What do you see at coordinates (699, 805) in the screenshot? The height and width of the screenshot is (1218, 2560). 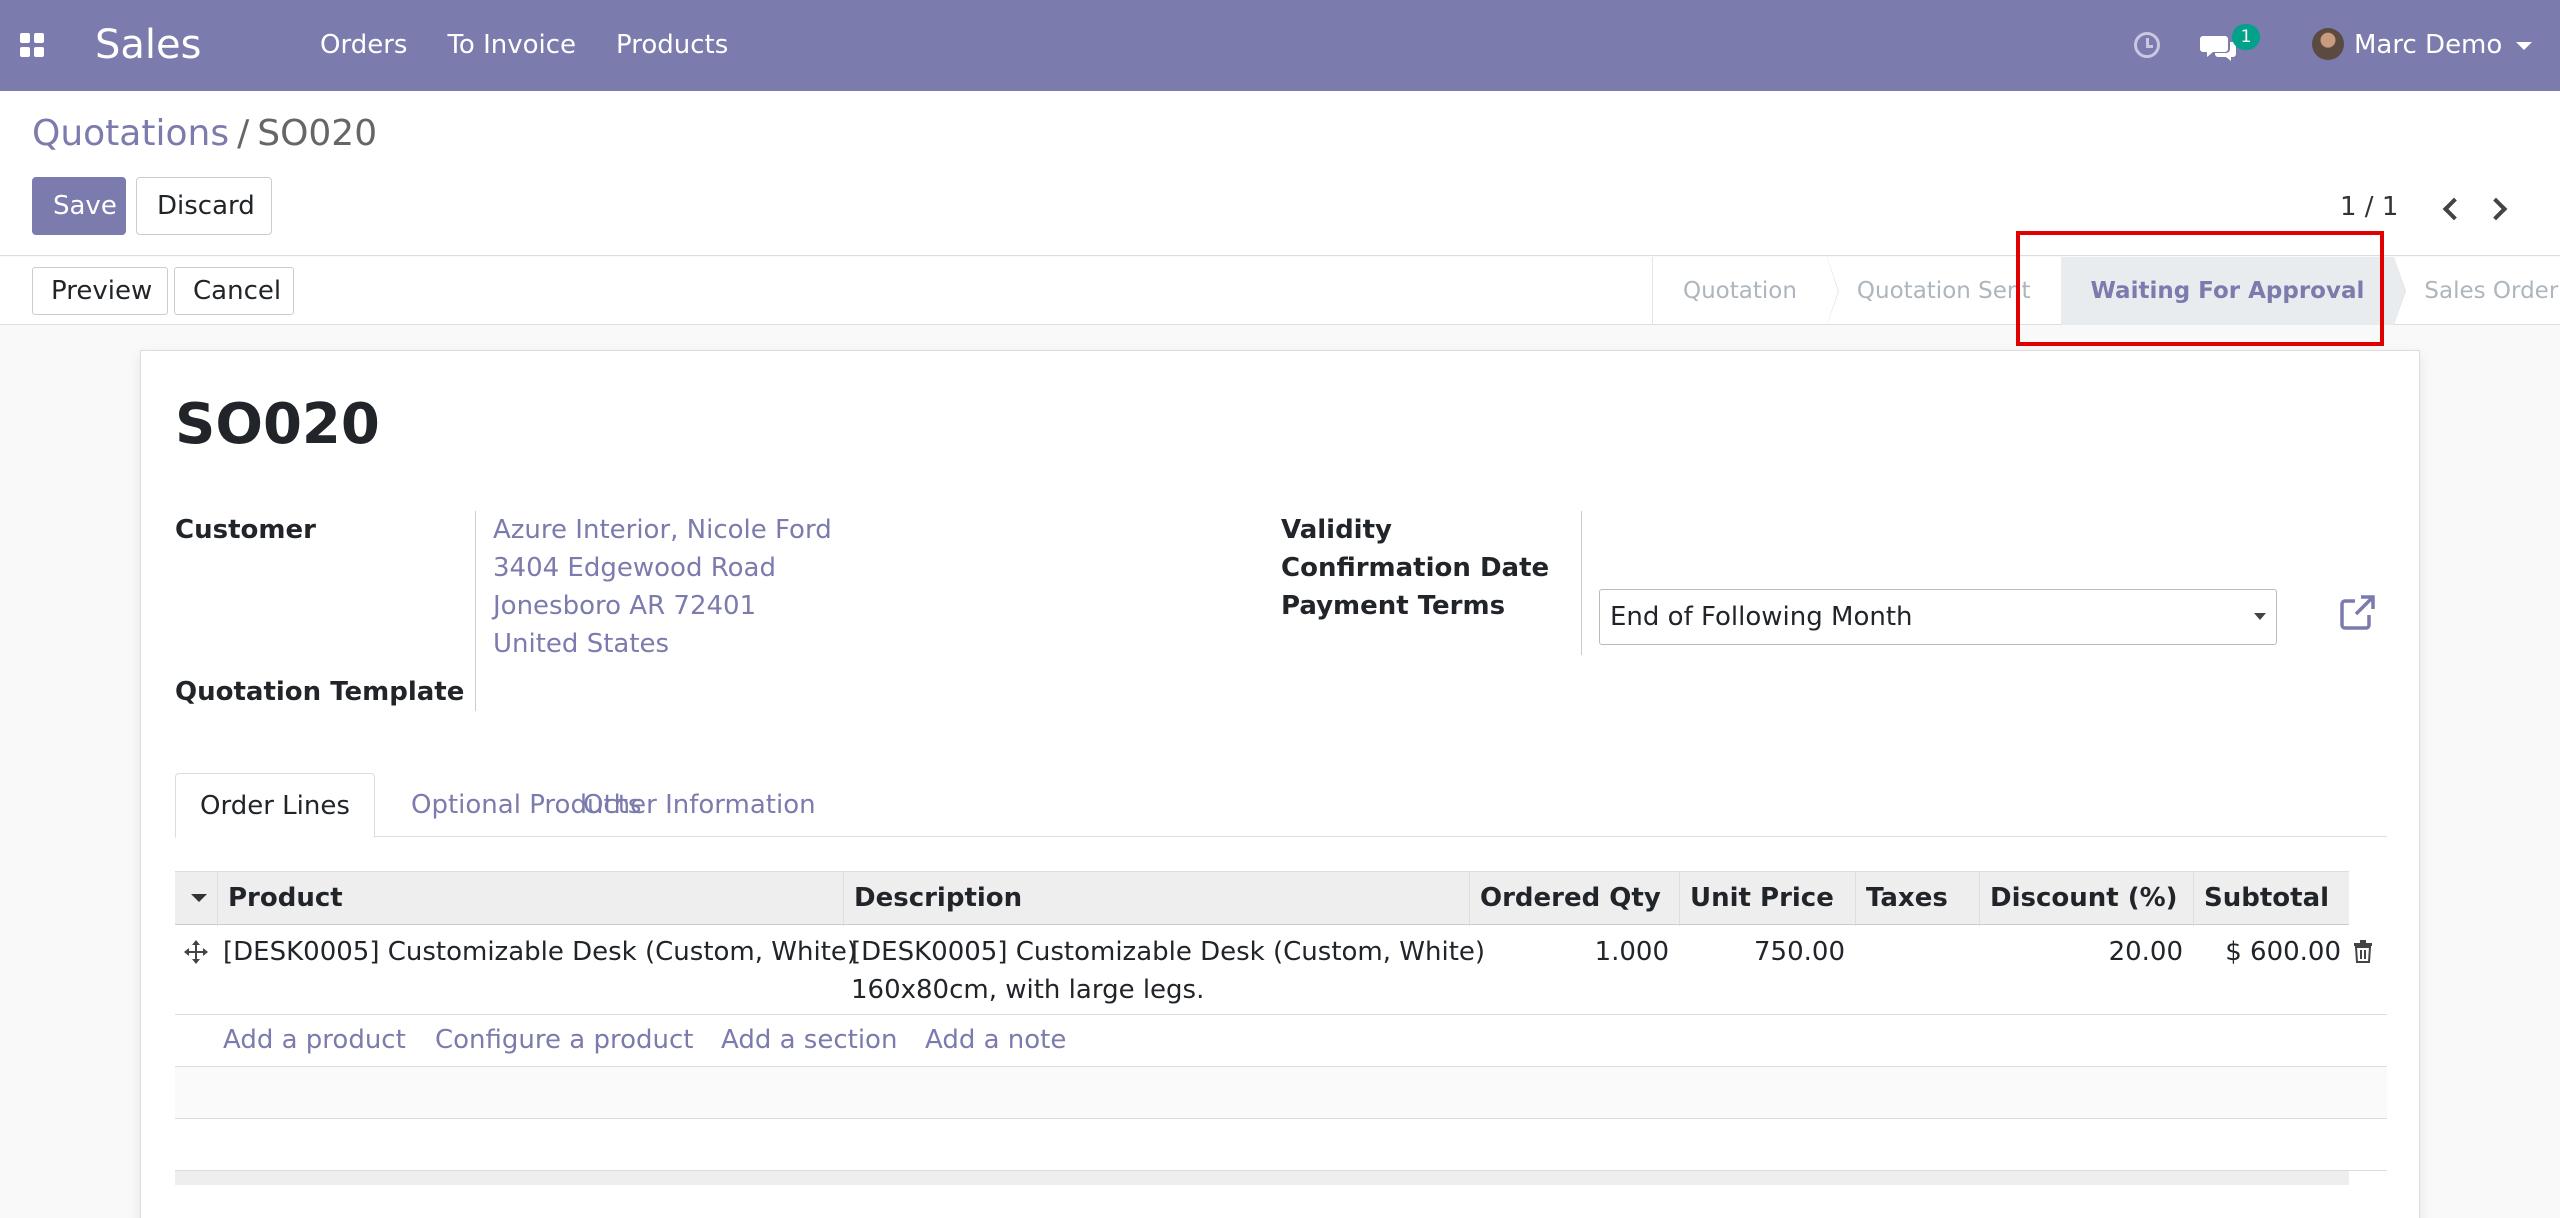 I see `tab-other-information: Other Information` at bounding box center [699, 805].